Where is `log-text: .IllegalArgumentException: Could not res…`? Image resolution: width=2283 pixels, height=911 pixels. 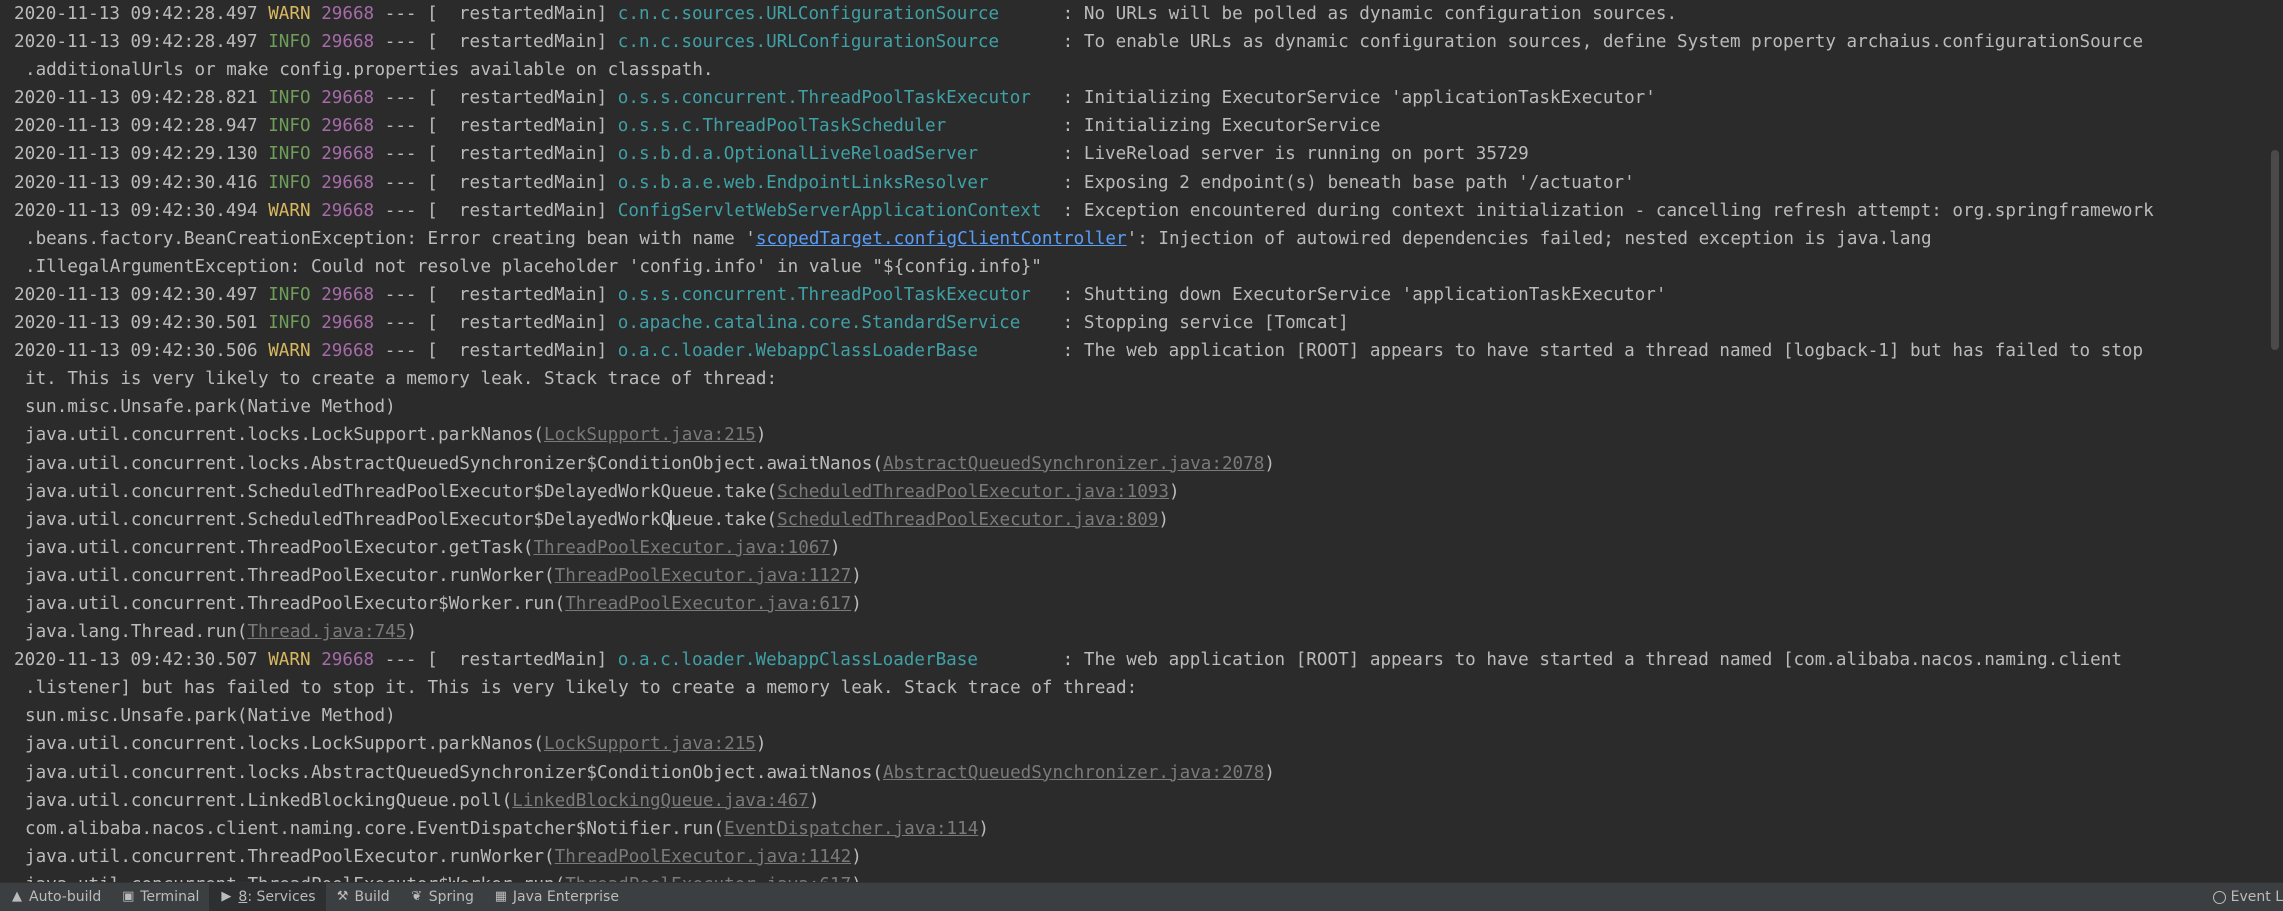 log-text: .IllegalArgumentException: Could not res… is located at coordinates (533, 266).